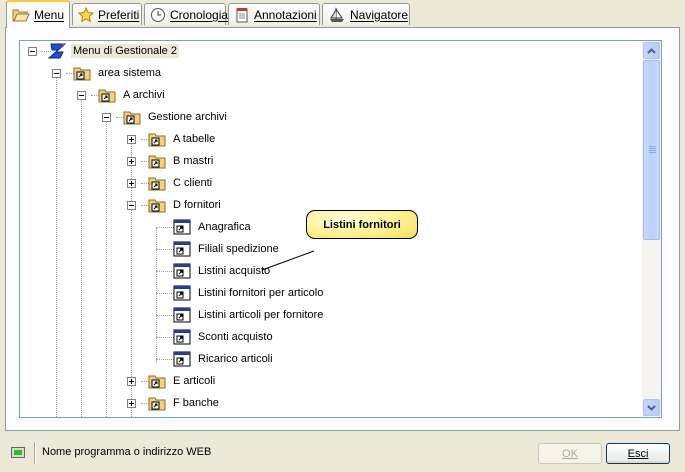 The height and width of the screenshot is (472, 685). Describe the element at coordinates (144, 95) in the screenshot. I see `tree-item-label: A archivi` at that location.